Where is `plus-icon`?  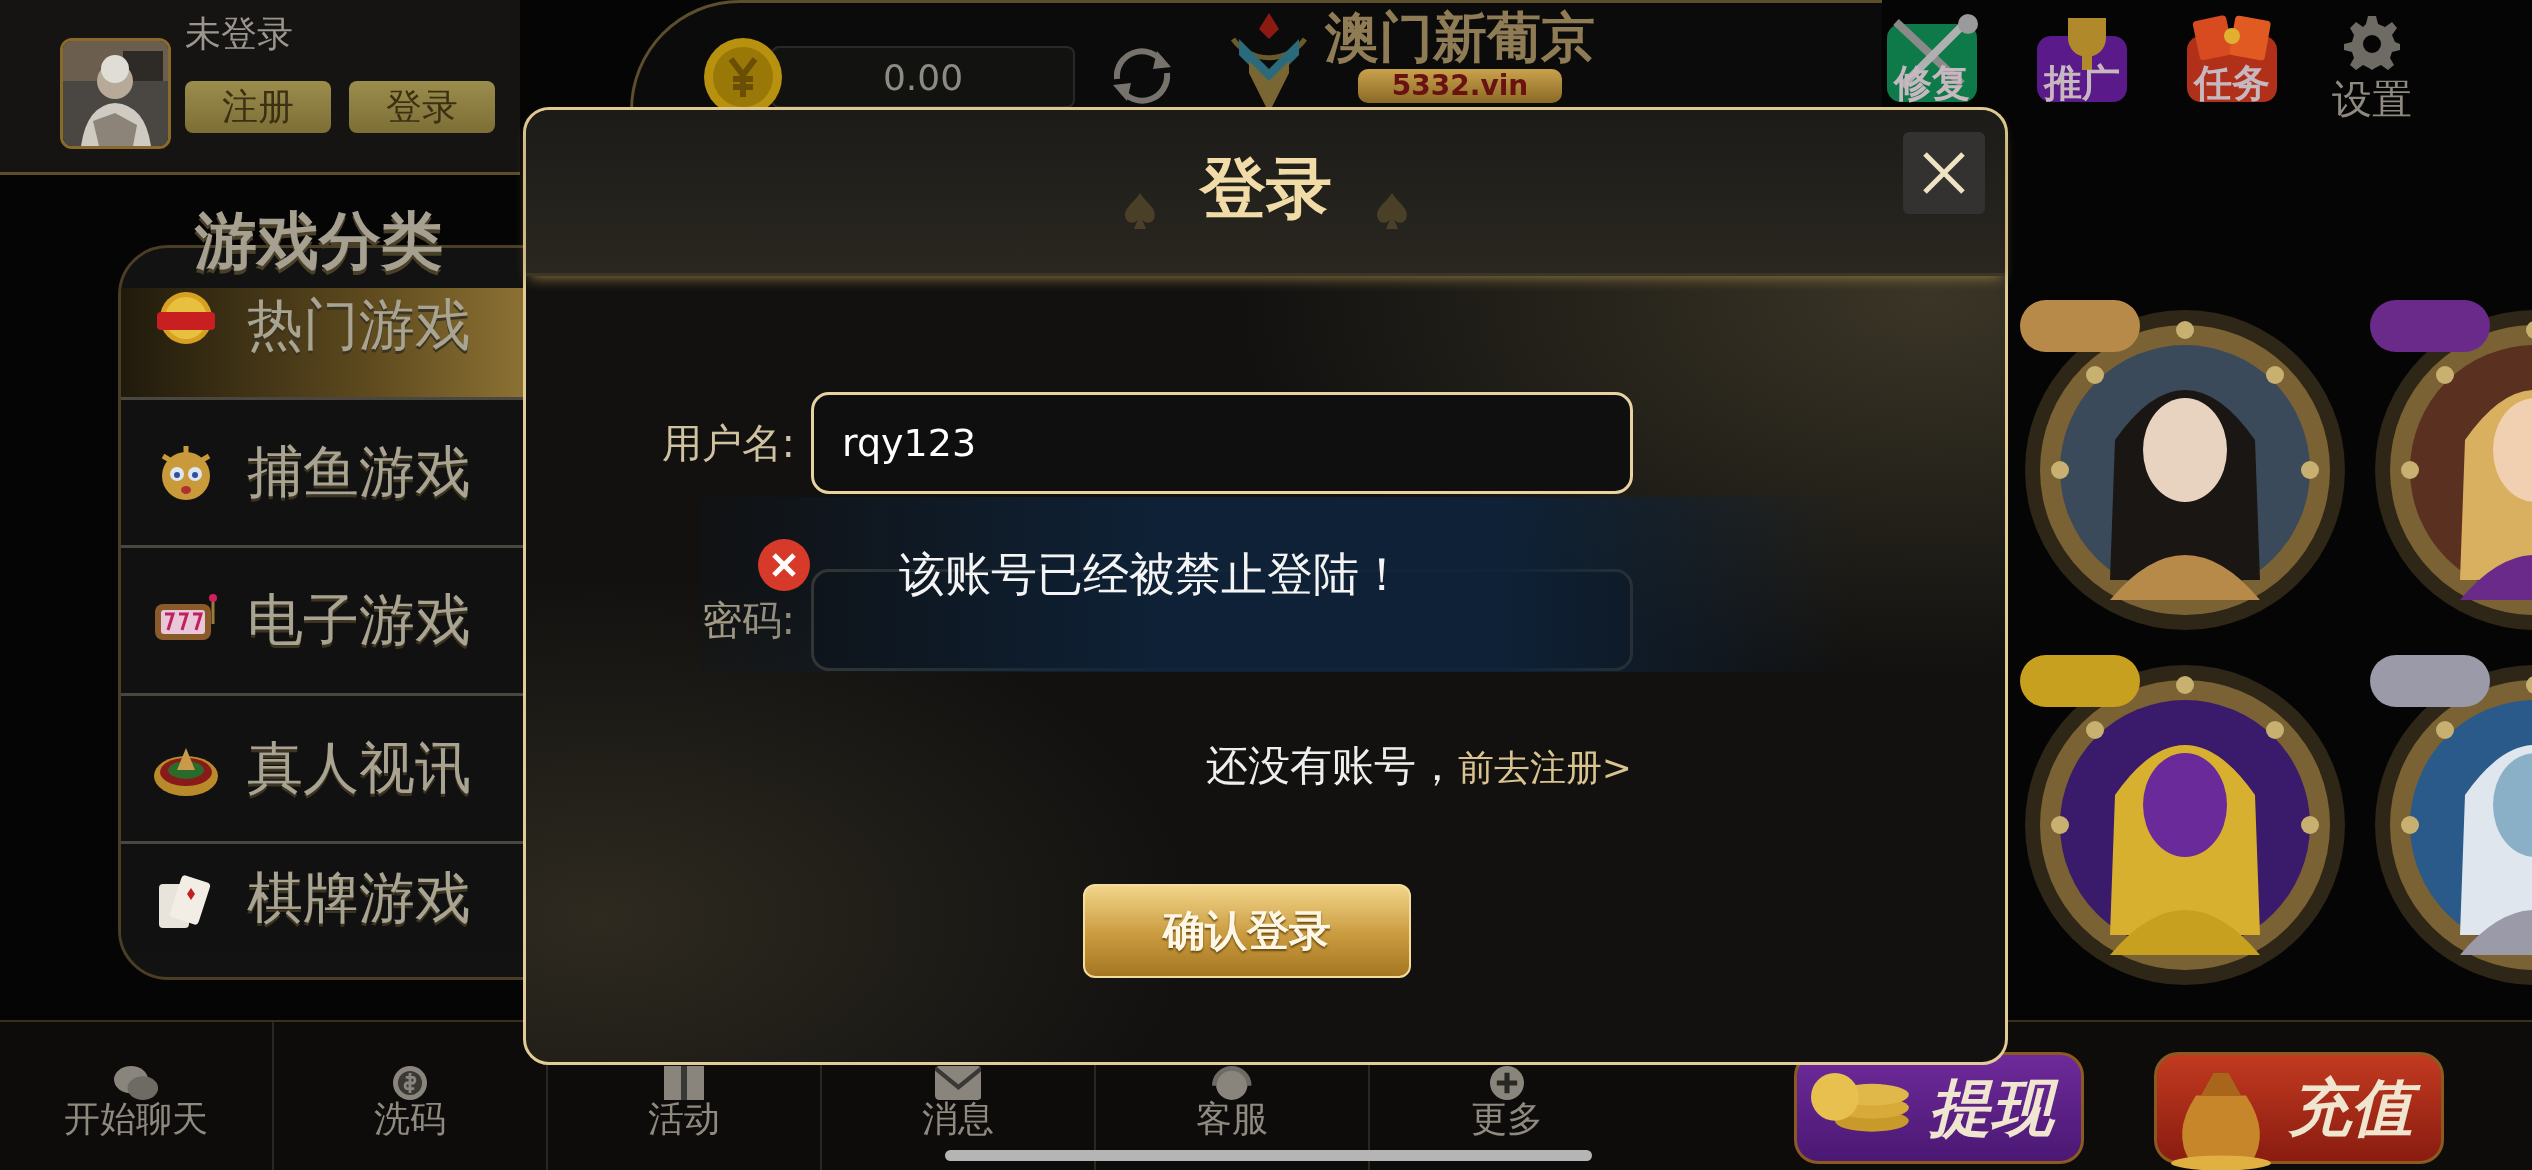 plus-icon is located at coordinates (1507, 1083).